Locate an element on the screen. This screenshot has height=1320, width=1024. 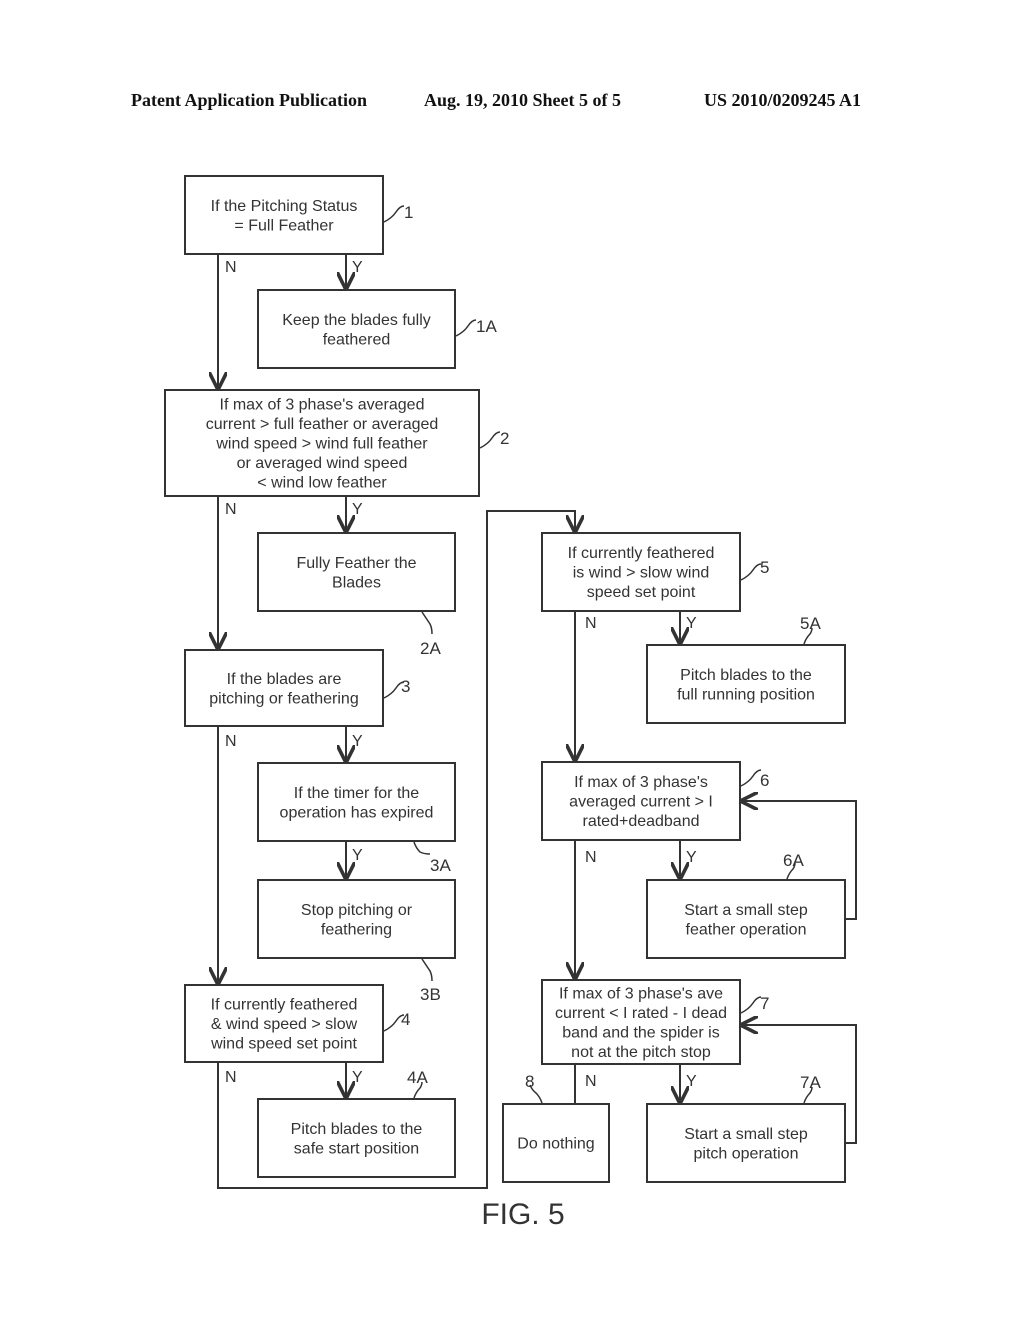
reference-numeral: 1A is located at coordinates (486, 326).